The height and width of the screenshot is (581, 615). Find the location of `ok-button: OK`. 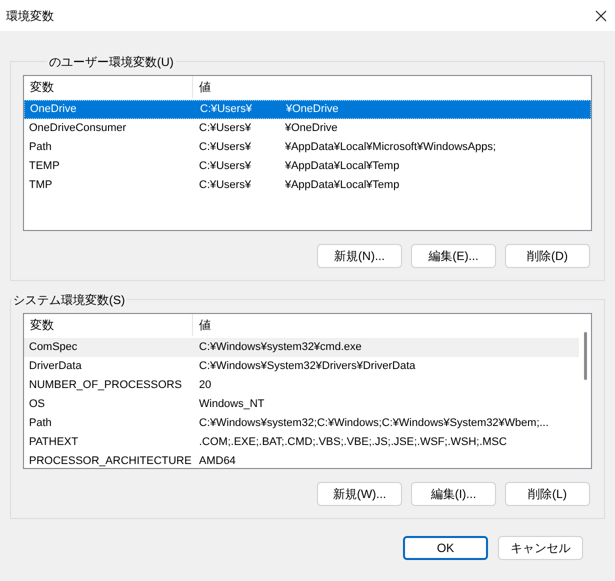

ok-button: OK is located at coordinates (445, 548).